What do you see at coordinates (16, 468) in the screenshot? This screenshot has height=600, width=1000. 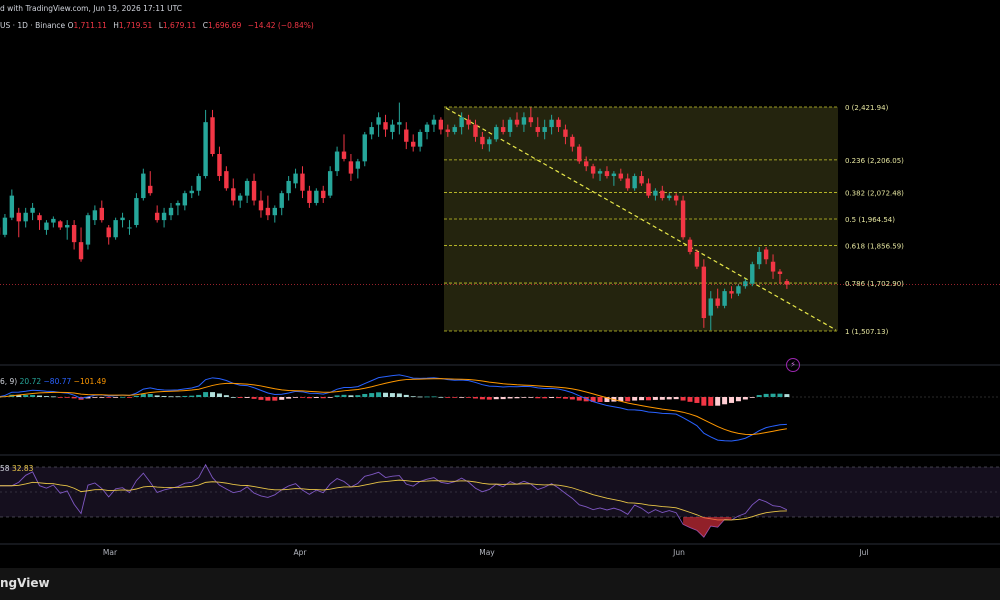 I see `rsi-legend: 58 32.83` at bounding box center [16, 468].